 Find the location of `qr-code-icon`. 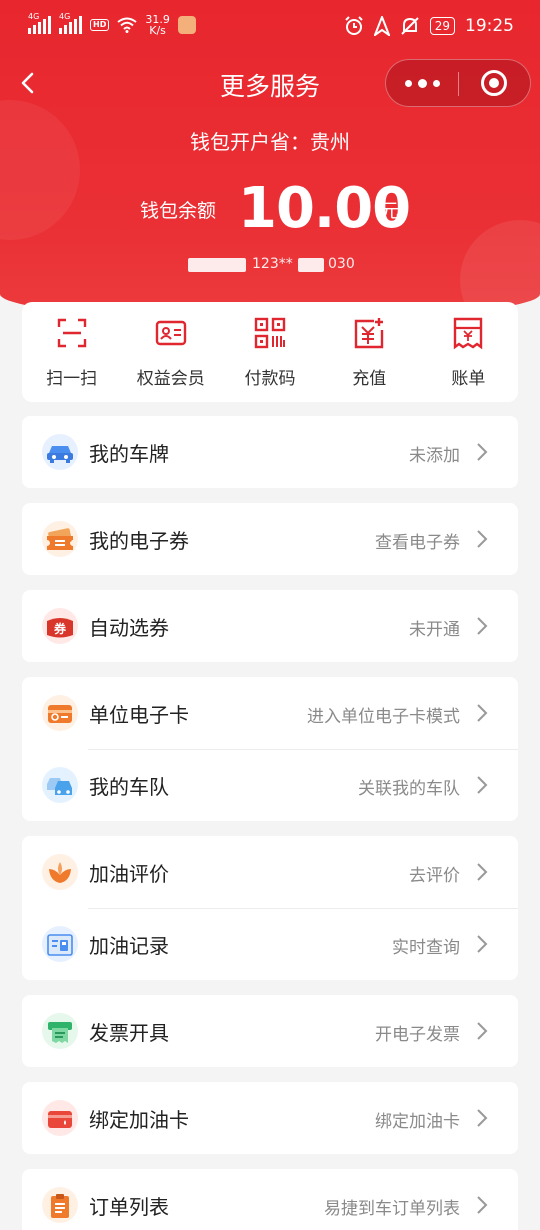

qr-code-icon is located at coordinates (270, 333).